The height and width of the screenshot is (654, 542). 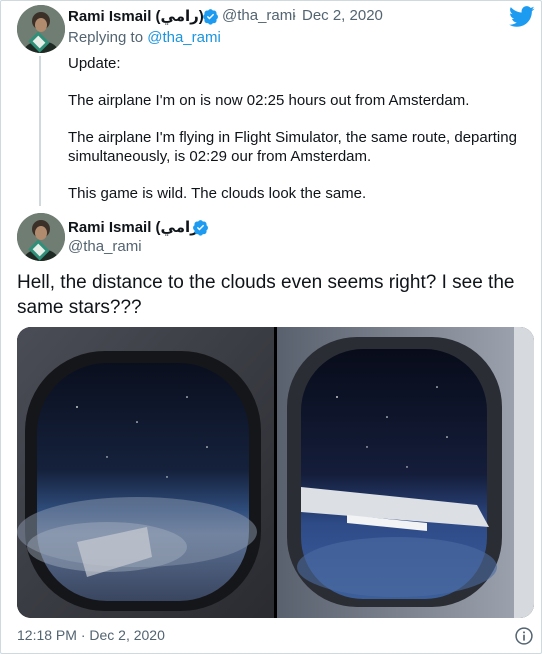 I want to click on thread-connector-line, so click(x=40, y=131).